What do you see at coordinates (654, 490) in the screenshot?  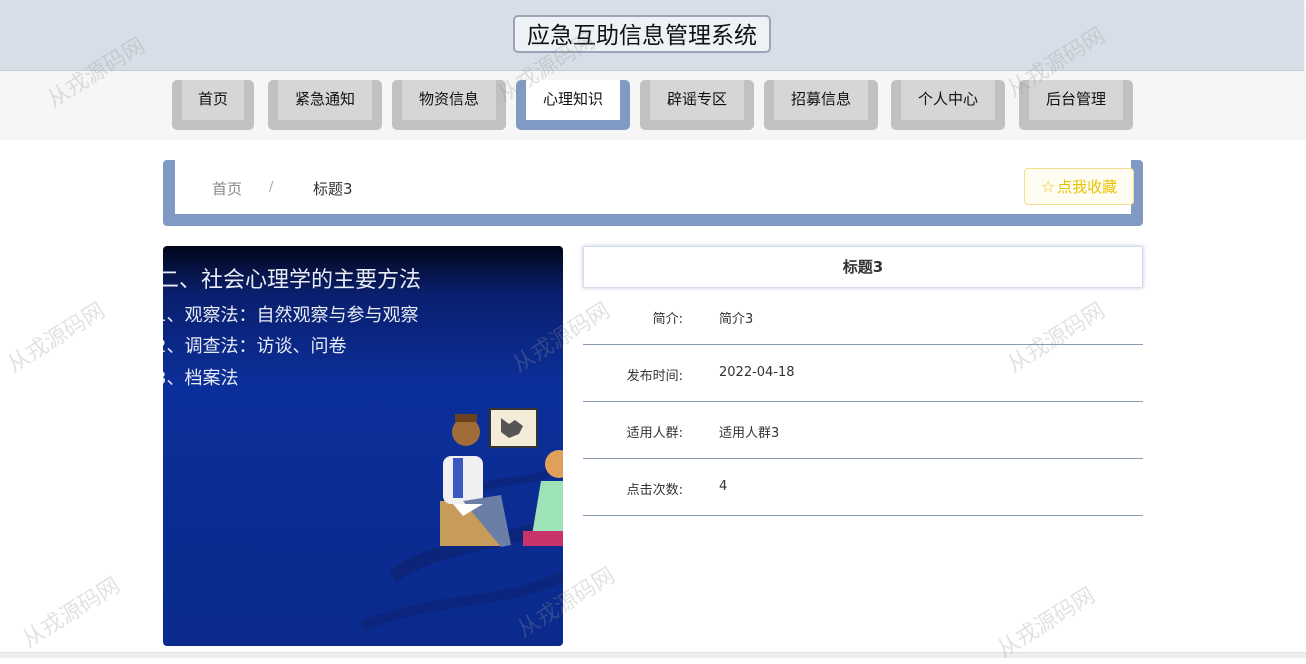 I see `detail-label: 点击次数:` at bounding box center [654, 490].